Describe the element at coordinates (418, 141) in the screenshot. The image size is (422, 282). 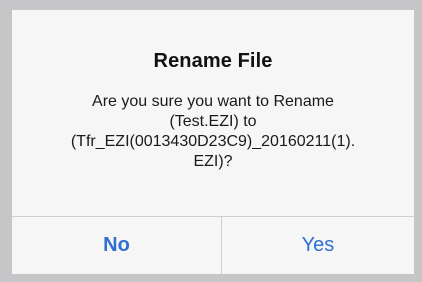
I see `backdrop-right` at that location.